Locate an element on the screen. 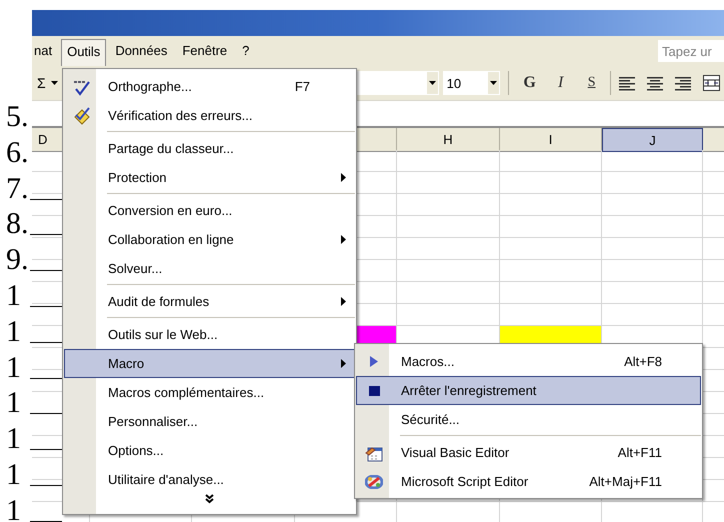 The height and width of the screenshot is (522, 724). stop-icon is located at coordinates (374, 391).